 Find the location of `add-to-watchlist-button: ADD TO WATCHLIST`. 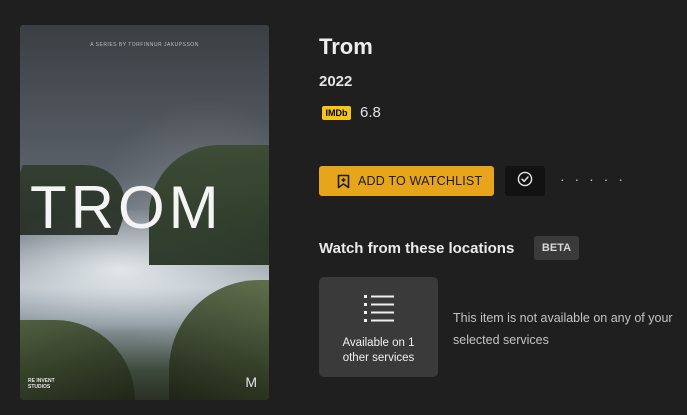

add-to-watchlist-button: ADD TO WATCHLIST is located at coordinates (406, 181).